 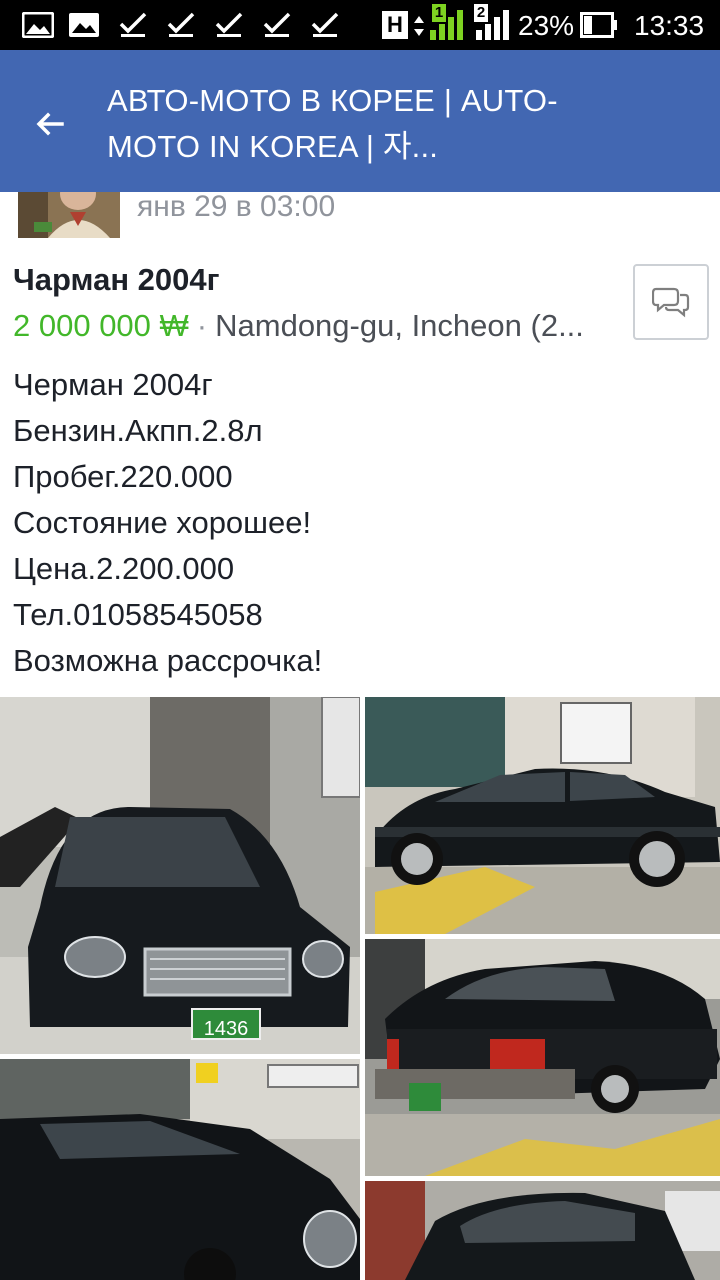 What do you see at coordinates (116, 279) in the screenshot?
I see `listing-title: Чарман 2004г` at bounding box center [116, 279].